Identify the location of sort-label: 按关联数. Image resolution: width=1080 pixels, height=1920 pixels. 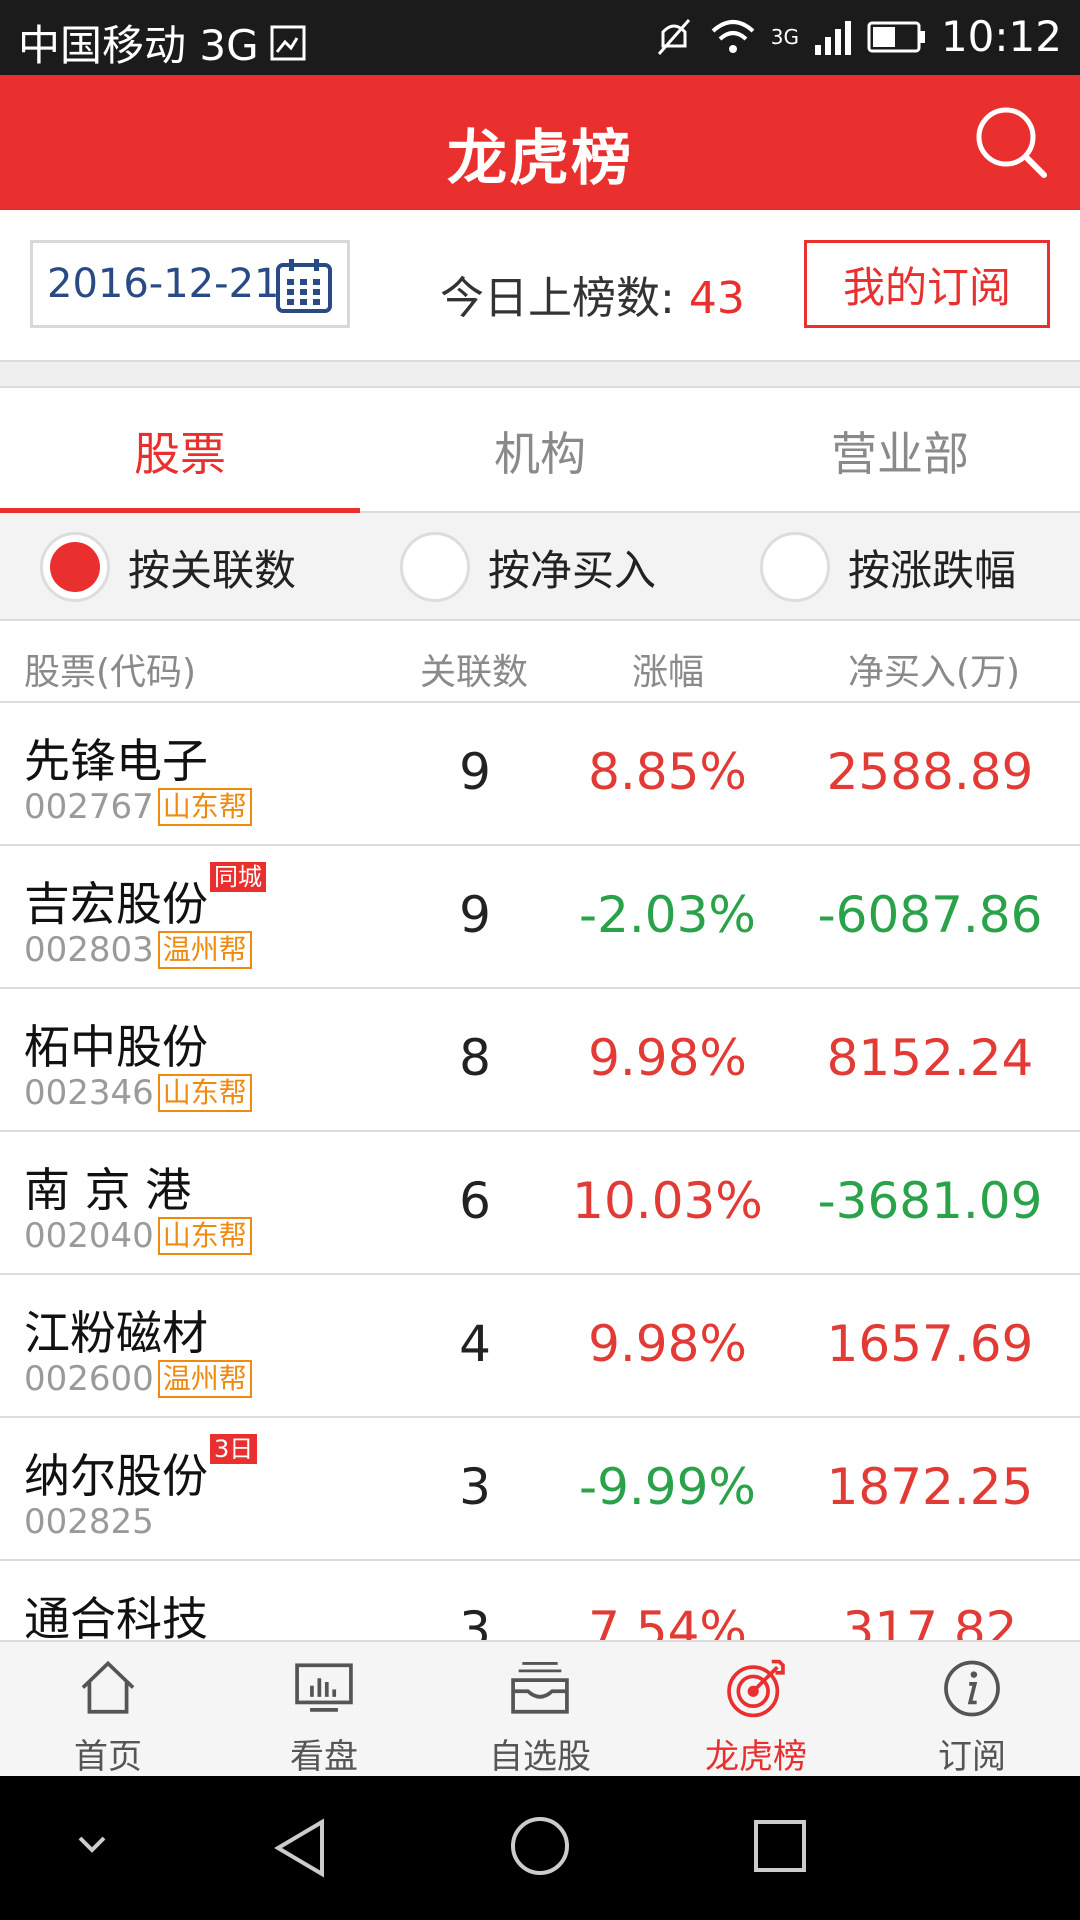
(212, 570).